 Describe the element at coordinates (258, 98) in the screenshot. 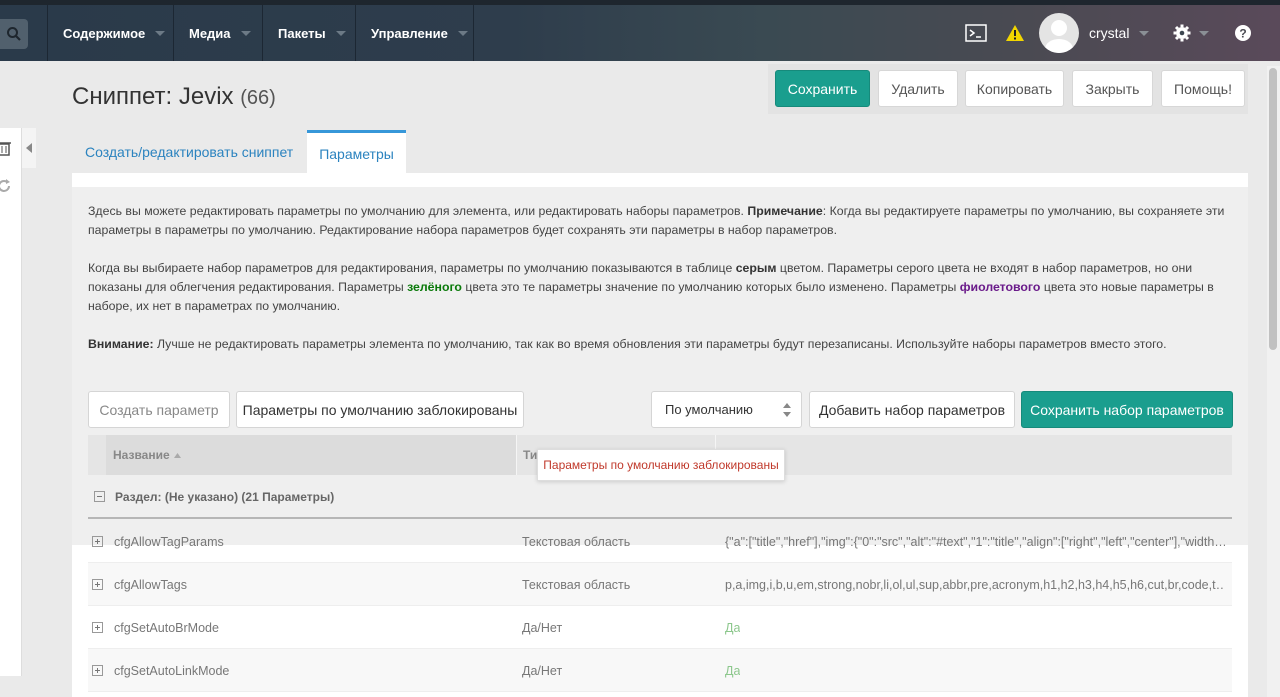

I see `element-id: (66)` at that location.